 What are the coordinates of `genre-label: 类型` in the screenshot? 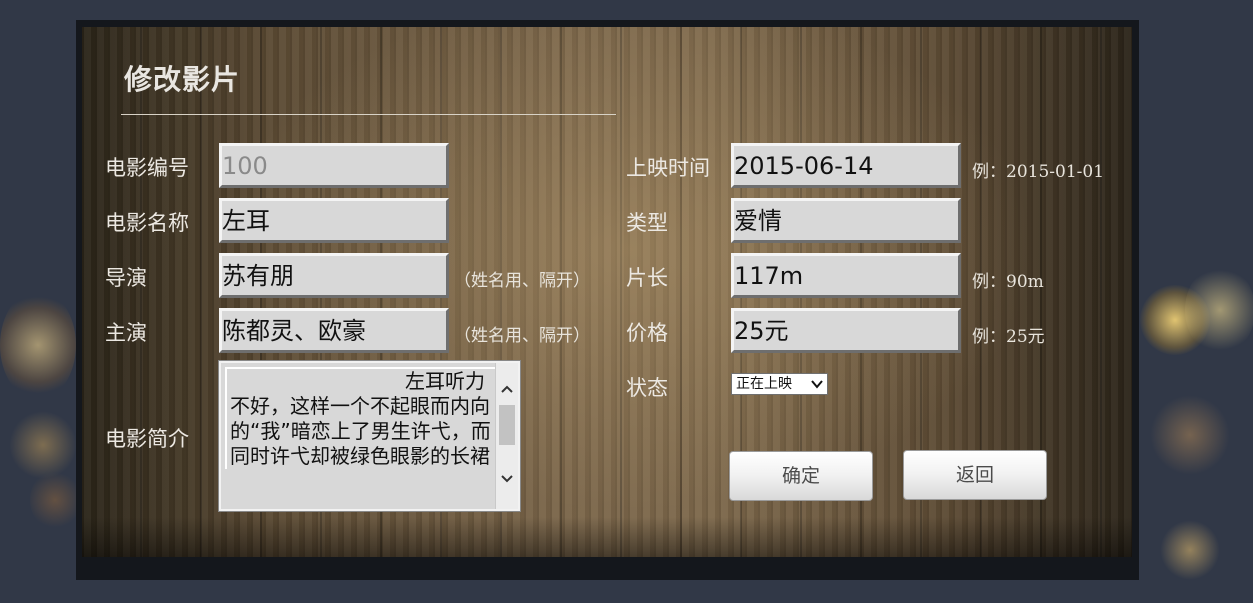 It's located at (647, 223).